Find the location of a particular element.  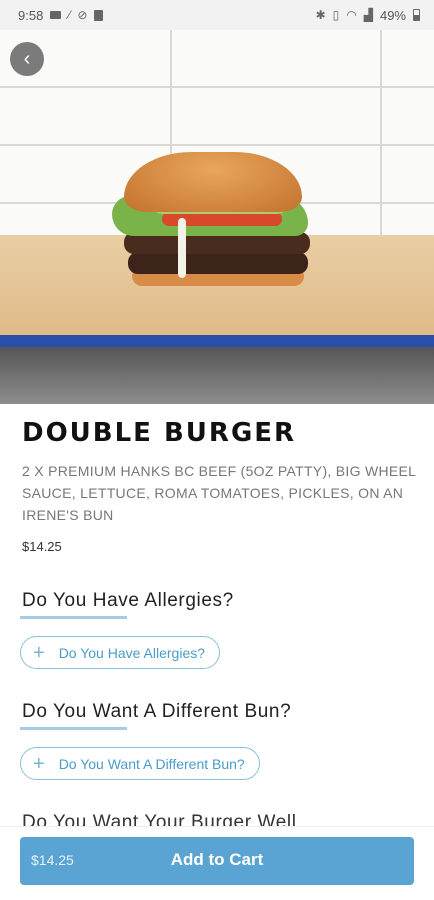

wand-icon: ⁄ is located at coordinates (69, 15).